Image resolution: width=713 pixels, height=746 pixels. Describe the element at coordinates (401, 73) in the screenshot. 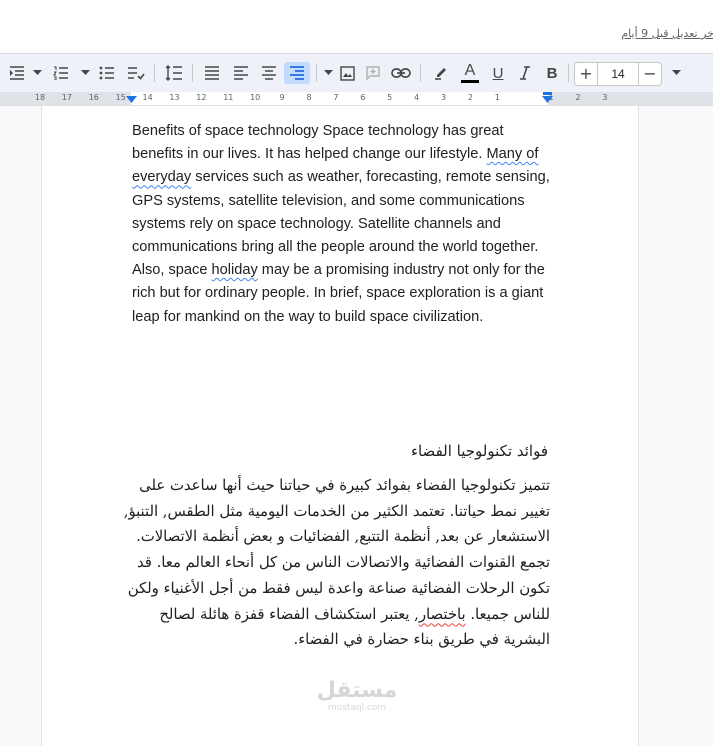

I see `insert-link-icon` at that location.